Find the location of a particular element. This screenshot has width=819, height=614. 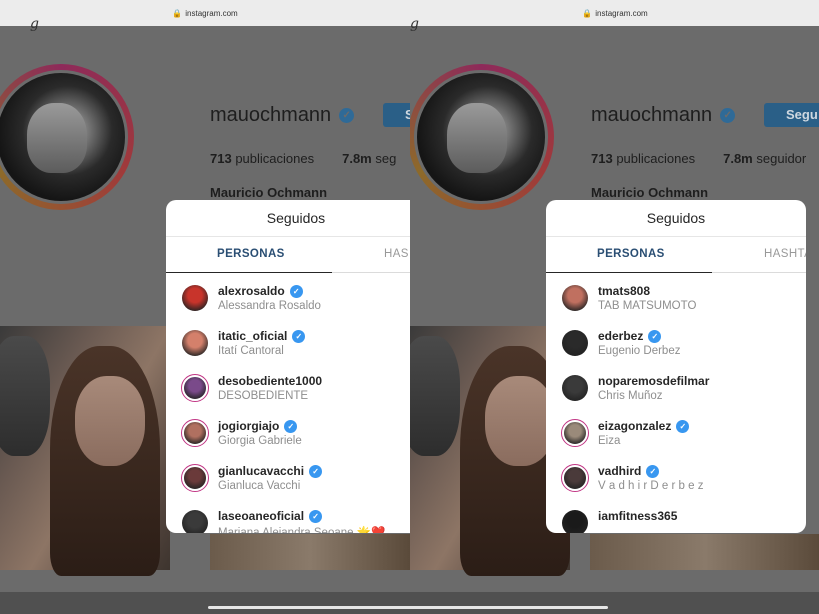

list-item: tmats808 TAB MATSUMOTO is located at coordinates (676, 303).